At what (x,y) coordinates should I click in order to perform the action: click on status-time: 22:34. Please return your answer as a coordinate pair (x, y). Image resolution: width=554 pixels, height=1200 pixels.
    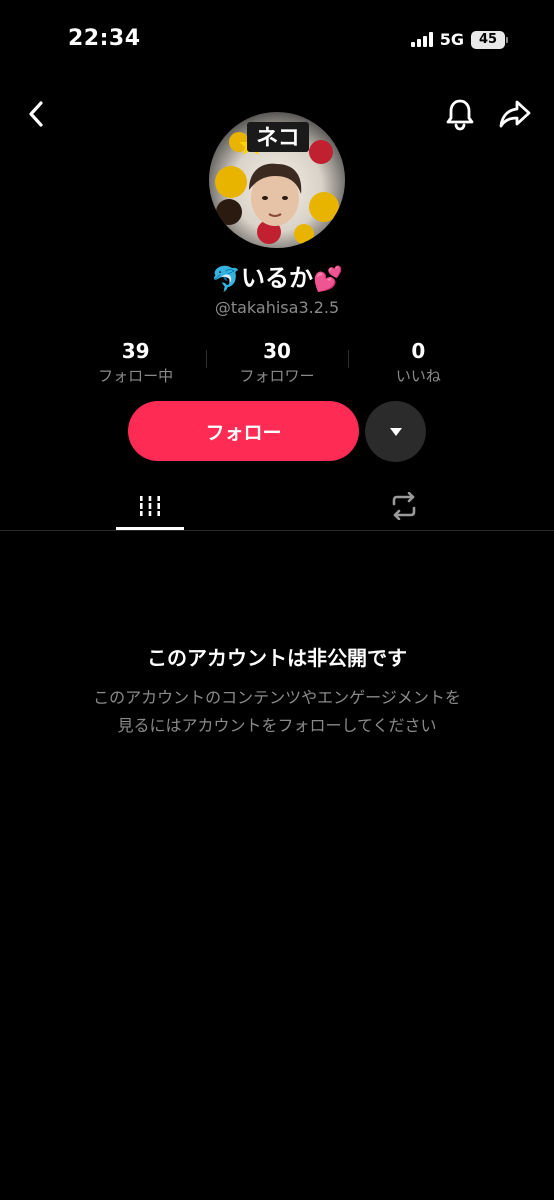
    Looking at the image, I should click on (104, 38).